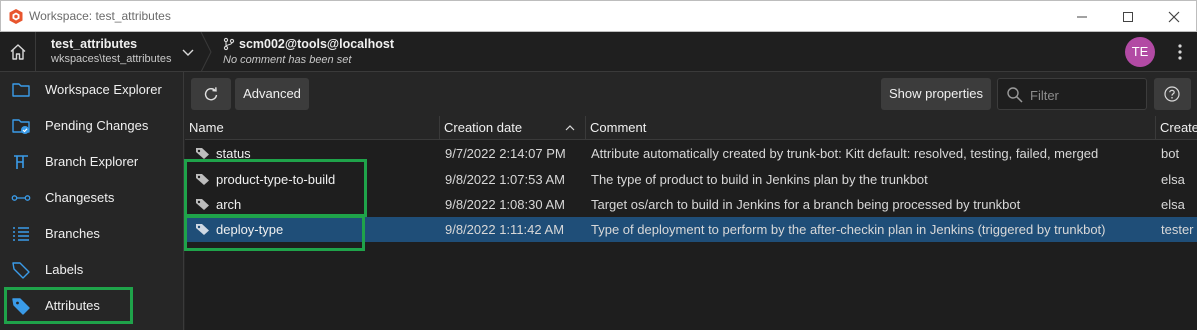 This screenshot has height=330, width=1197. I want to click on branch-name: scm002@tools@localhost, so click(316, 44).